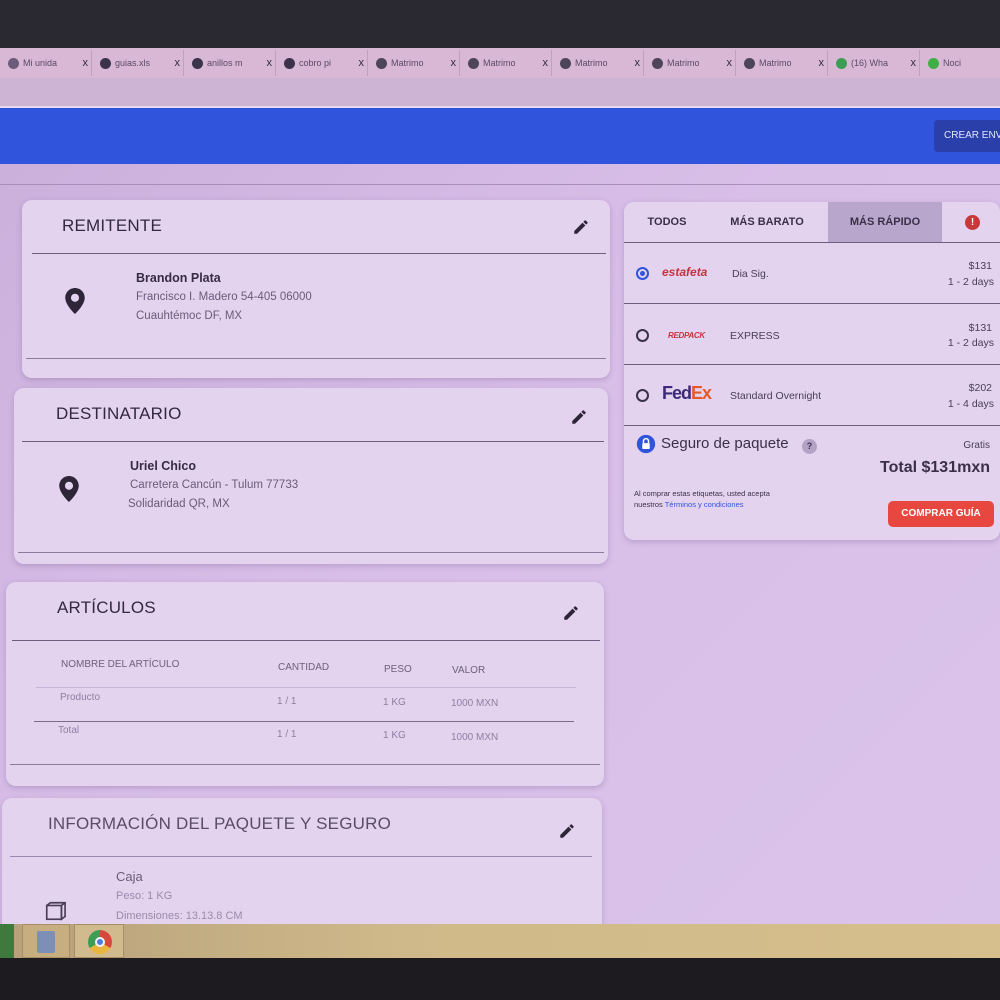 This screenshot has height=1000, width=1000. I want to click on sender-title-divider, so click(319, 253).